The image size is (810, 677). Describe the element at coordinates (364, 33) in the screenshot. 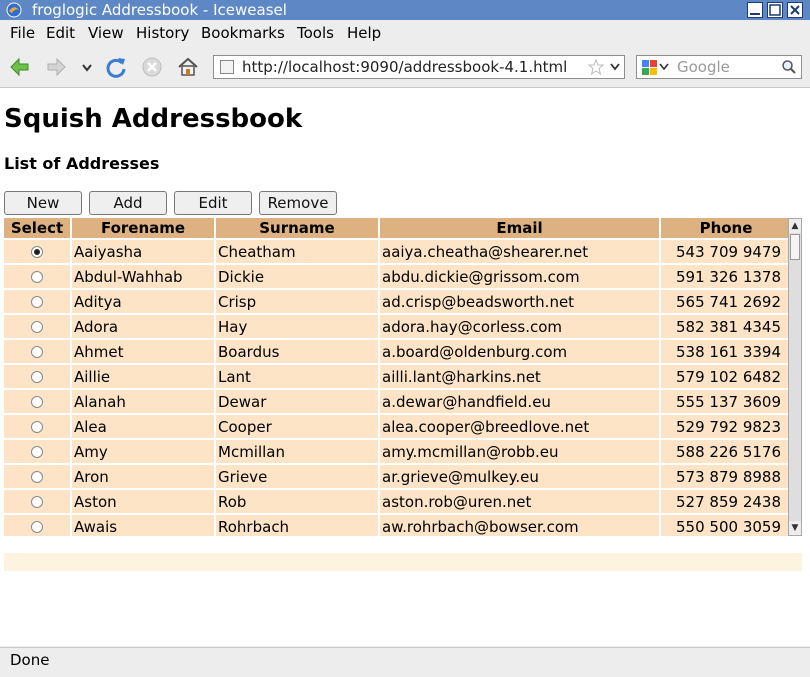

I see `menu-help: Help` at that location.